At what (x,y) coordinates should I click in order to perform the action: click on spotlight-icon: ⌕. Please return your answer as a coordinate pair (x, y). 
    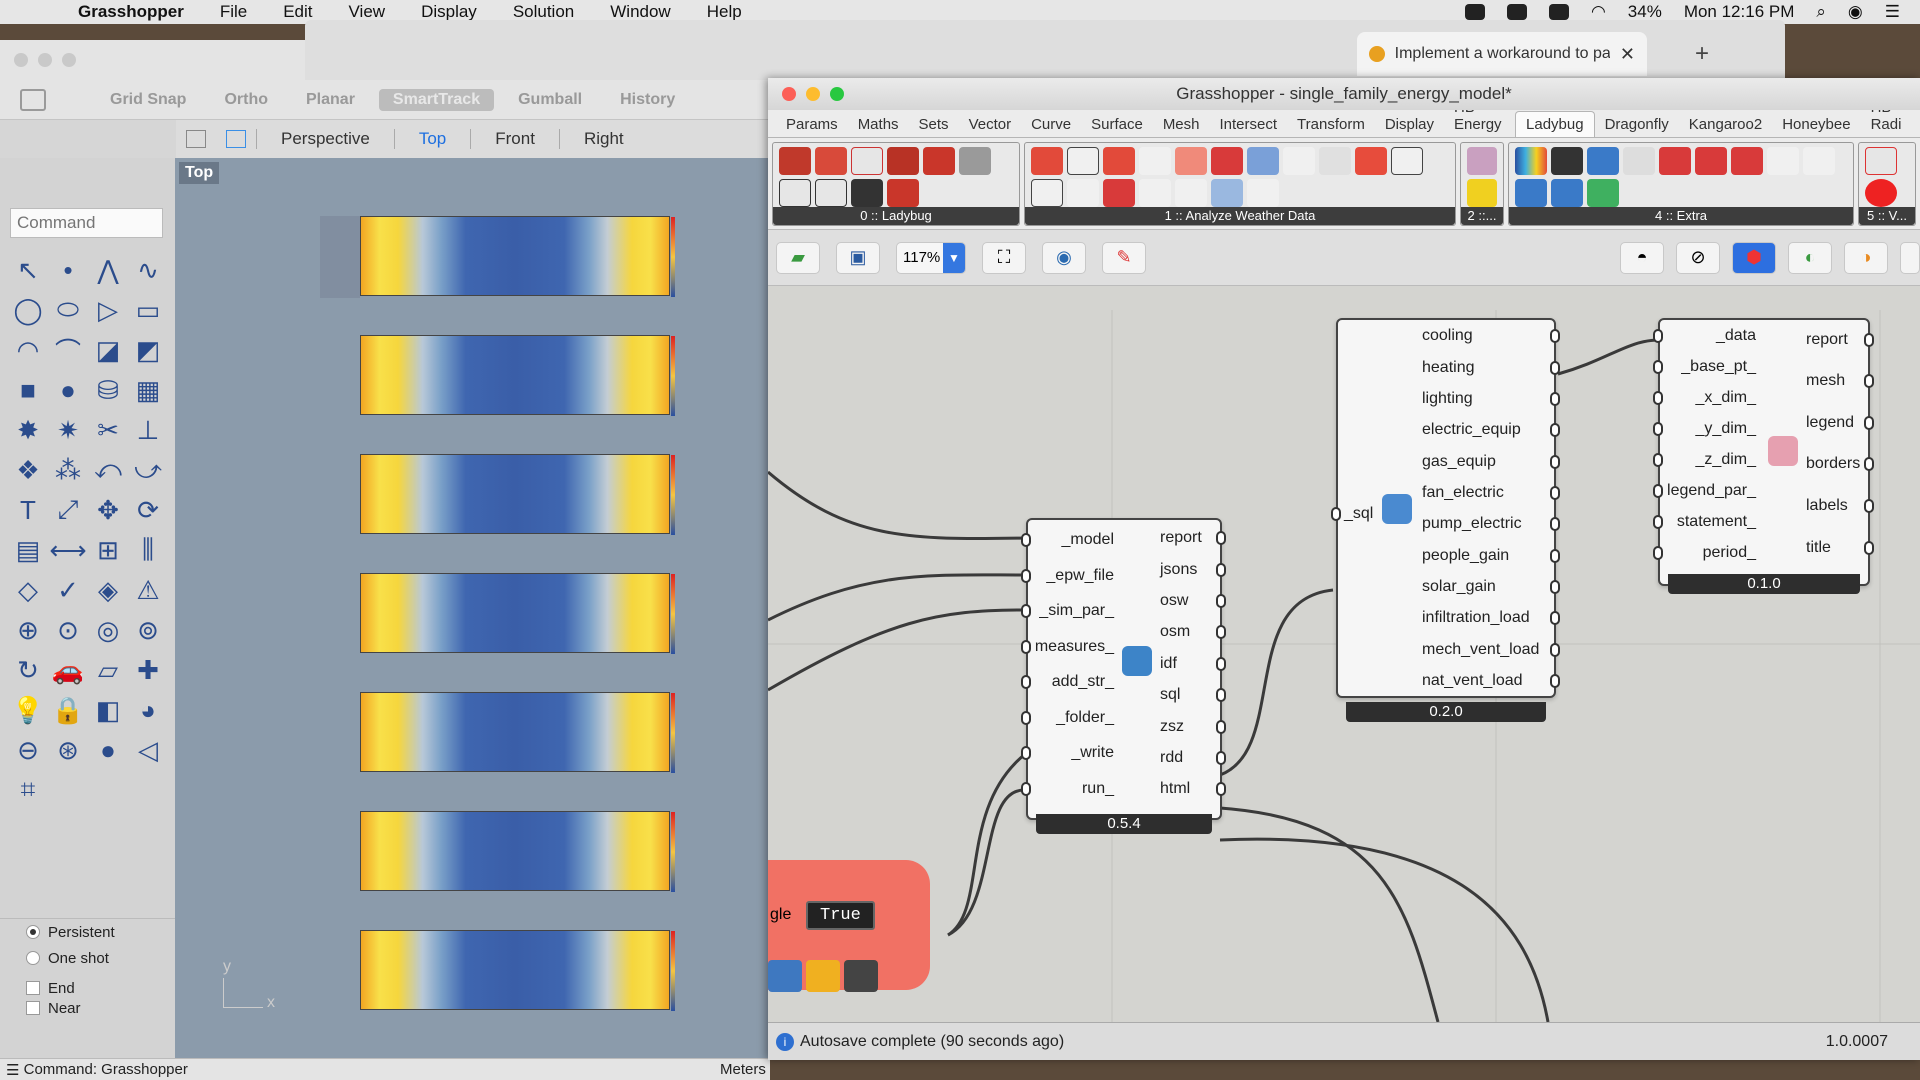
    Looking at the image, I should click on (1821, 12).